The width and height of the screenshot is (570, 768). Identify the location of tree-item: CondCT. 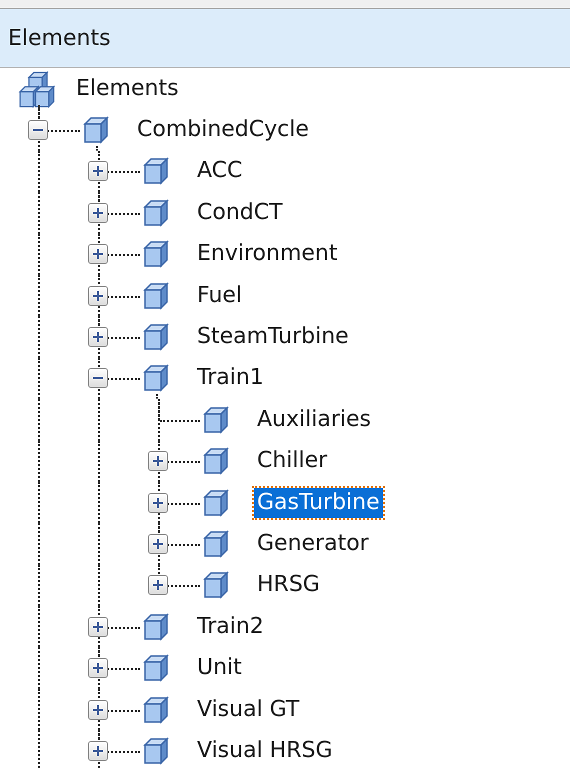
(240, 213).